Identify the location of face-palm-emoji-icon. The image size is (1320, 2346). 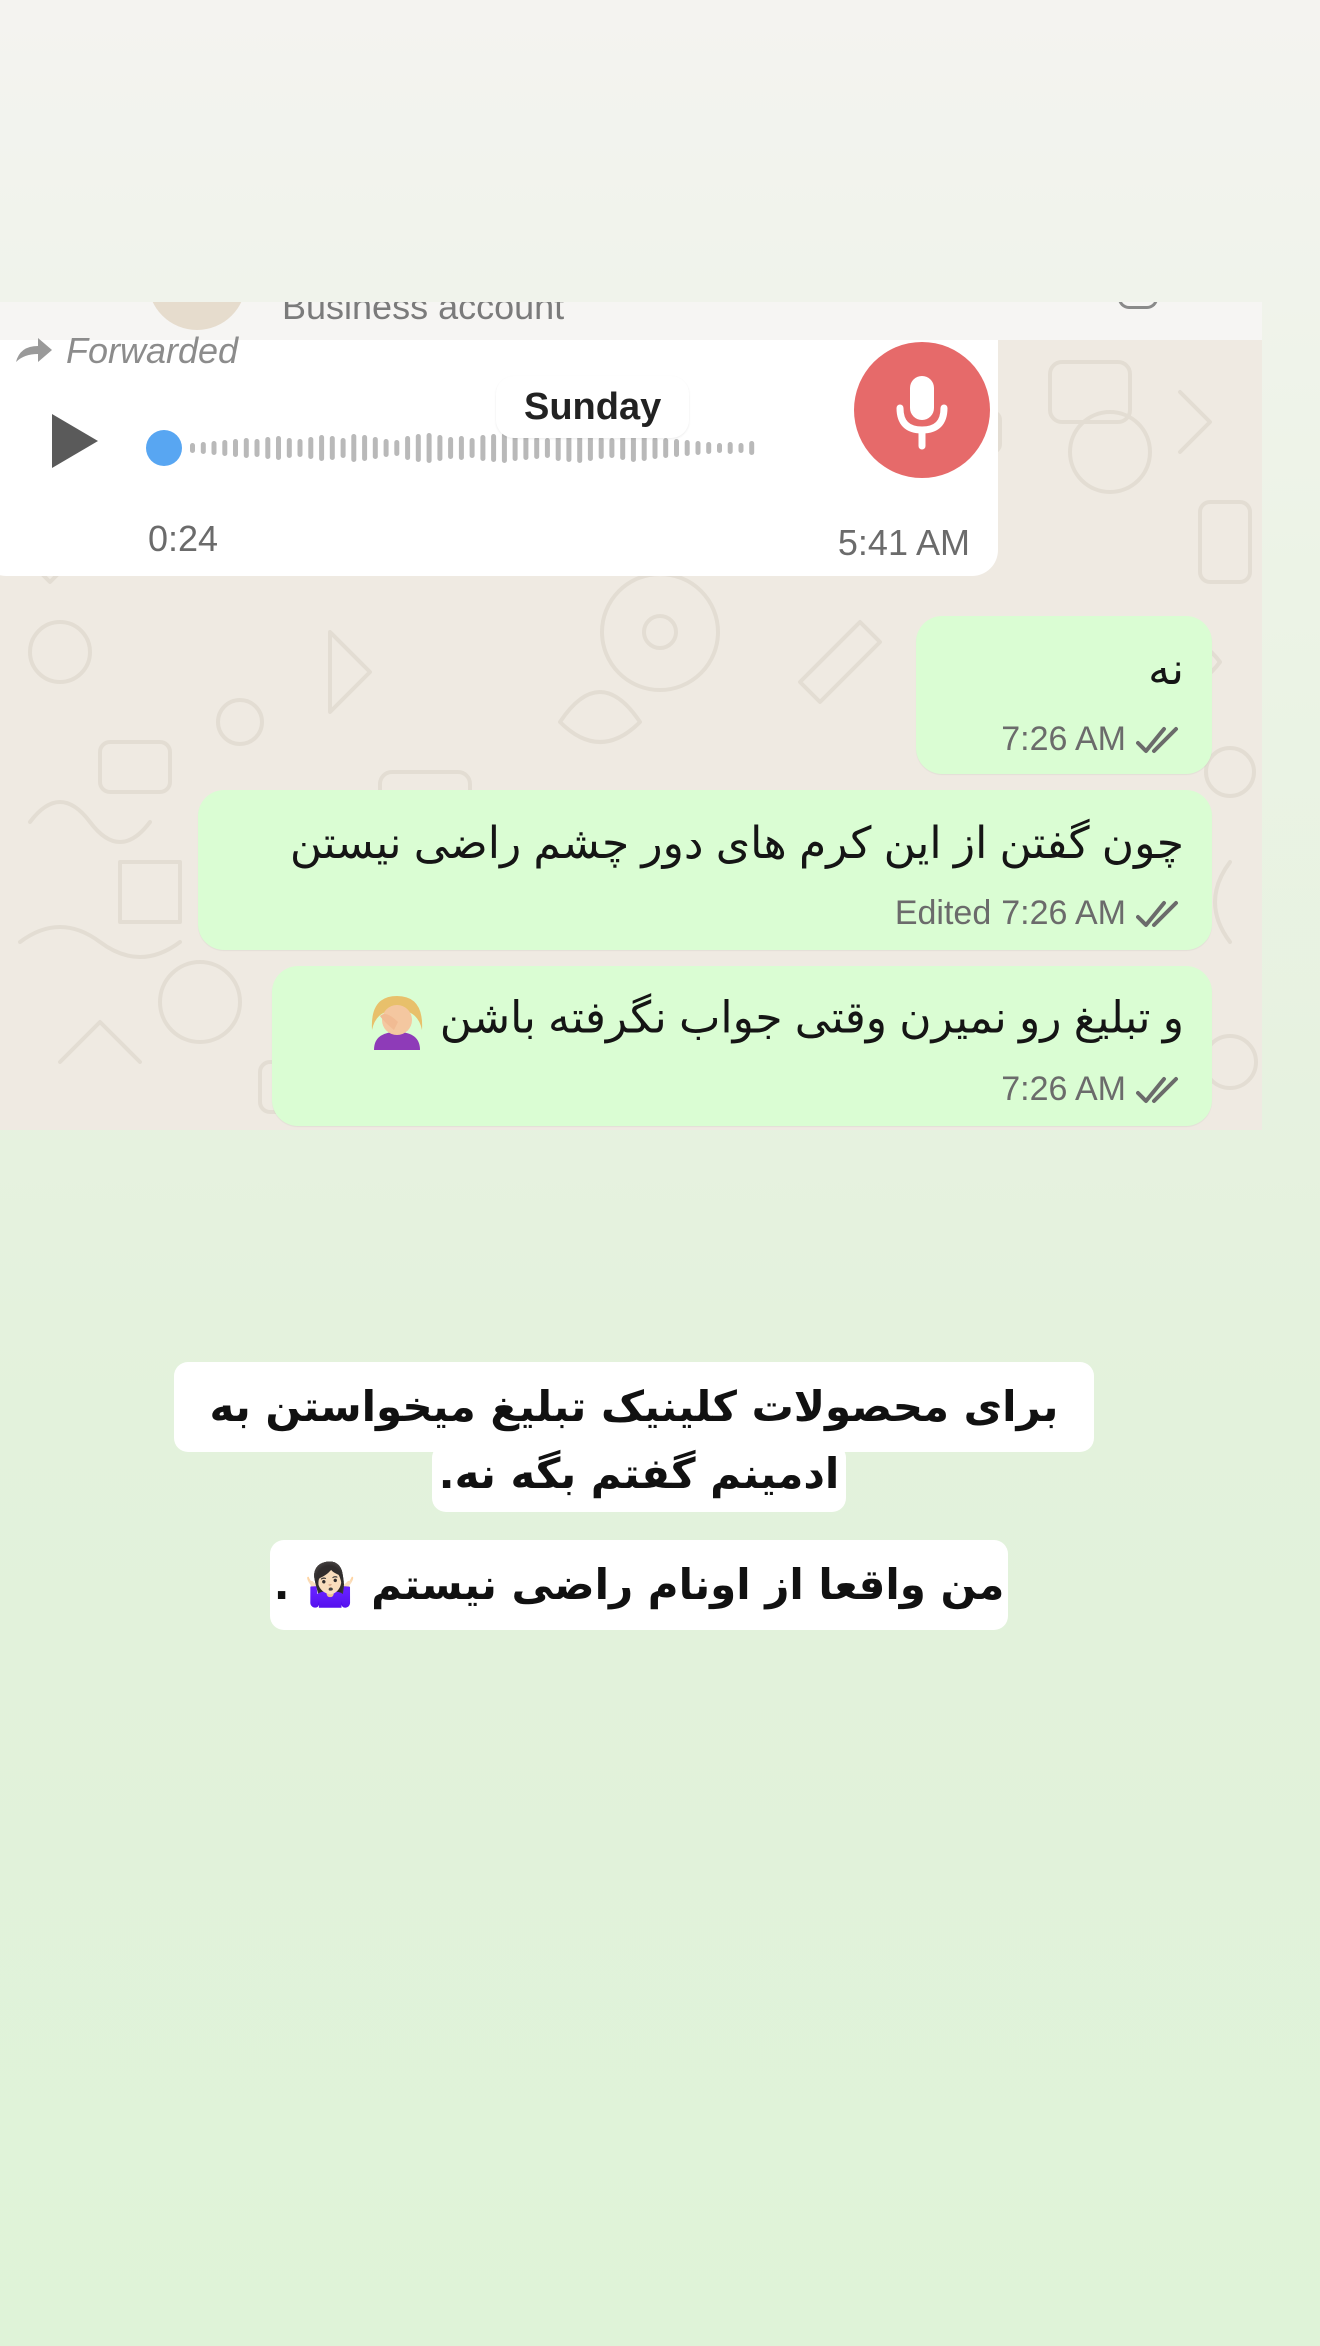
(396, 1023).